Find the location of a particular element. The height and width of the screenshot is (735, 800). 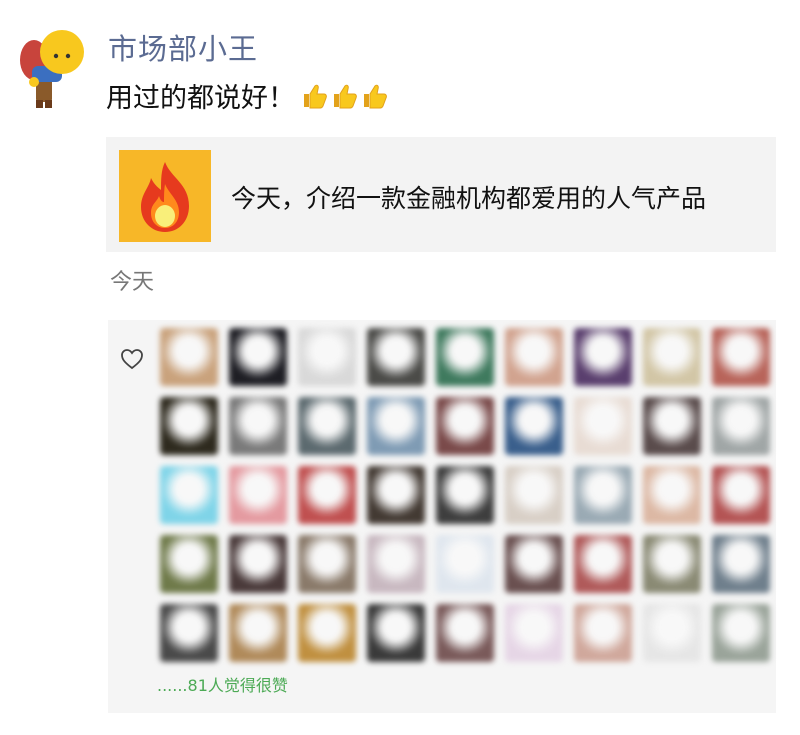

heart-icon is located at coordinates (132, 359).